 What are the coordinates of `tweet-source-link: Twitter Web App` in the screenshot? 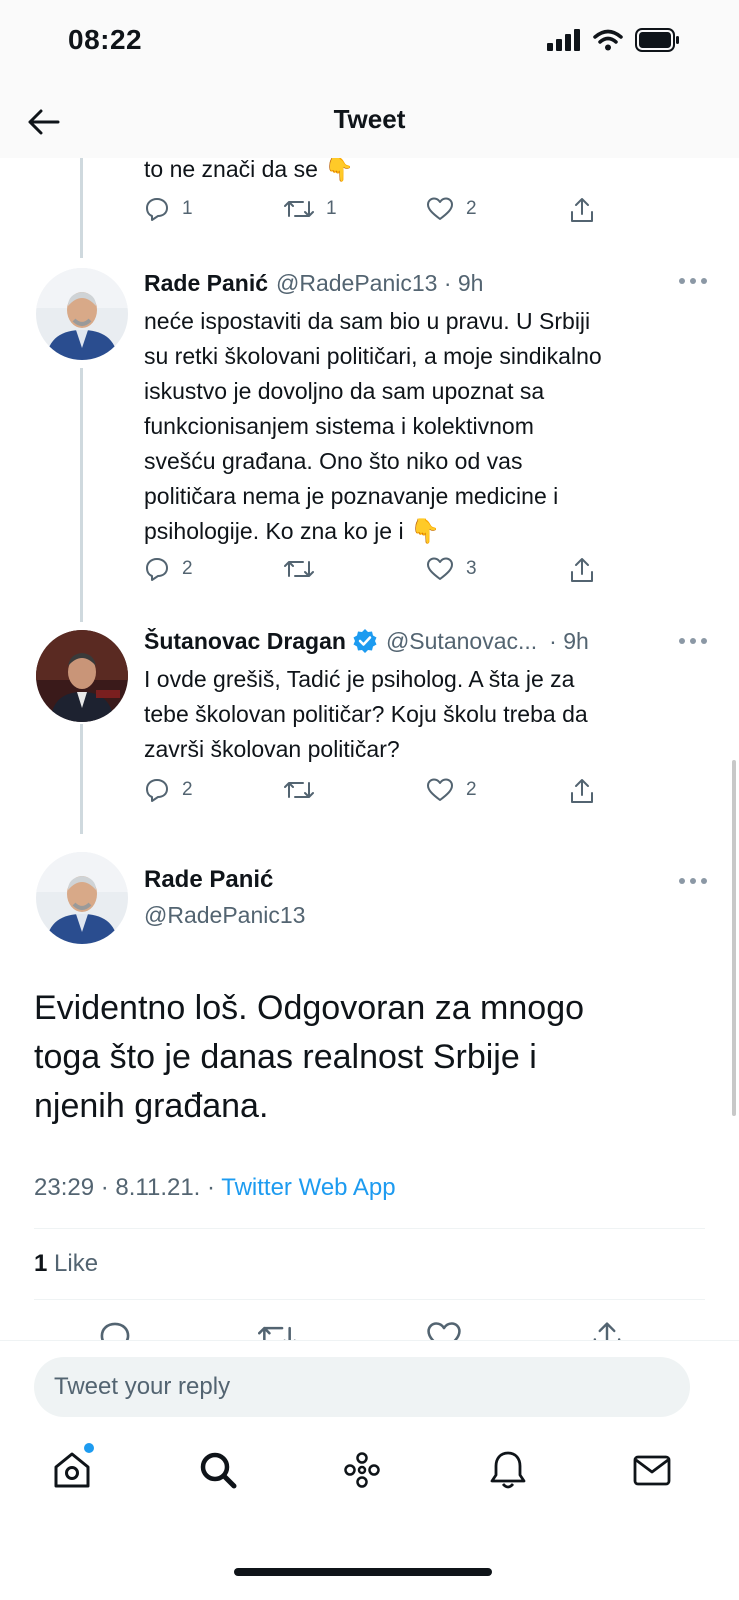 It's located at (308, 1187).